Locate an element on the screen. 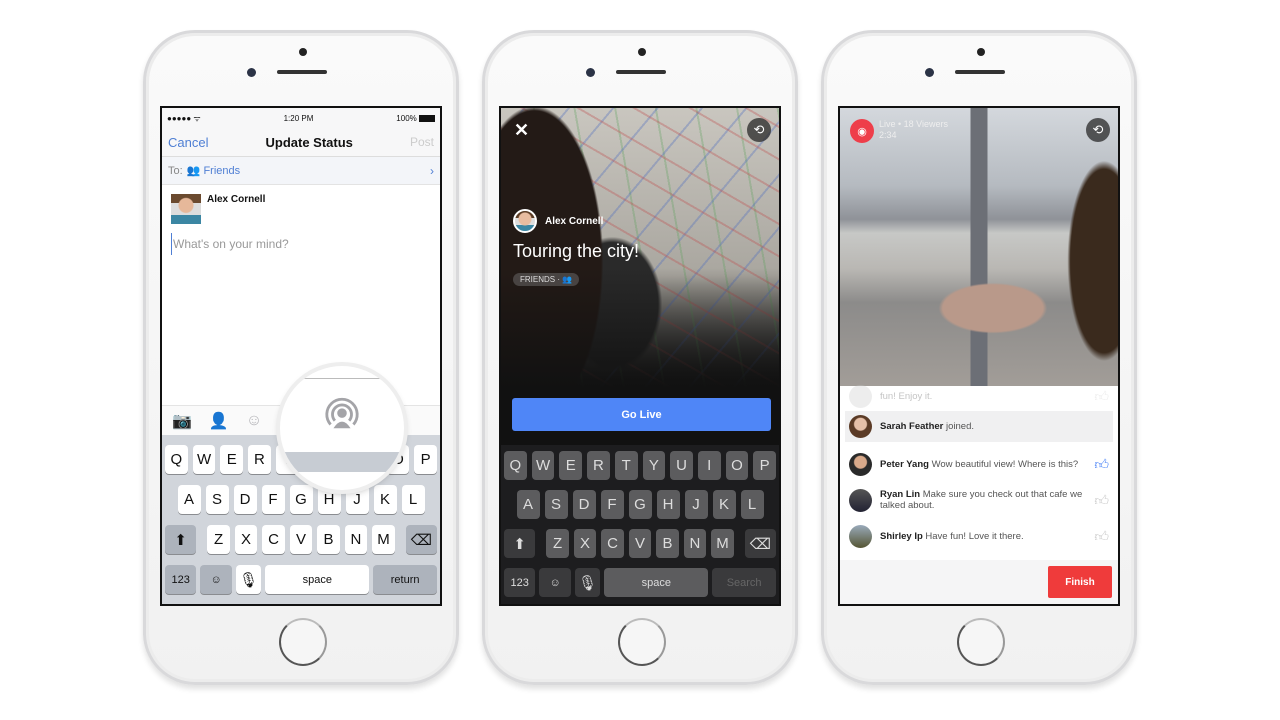 The width and height of the screenshot is (1280, 720). cancel-button: Cancel is located at coordinates (188, 142).